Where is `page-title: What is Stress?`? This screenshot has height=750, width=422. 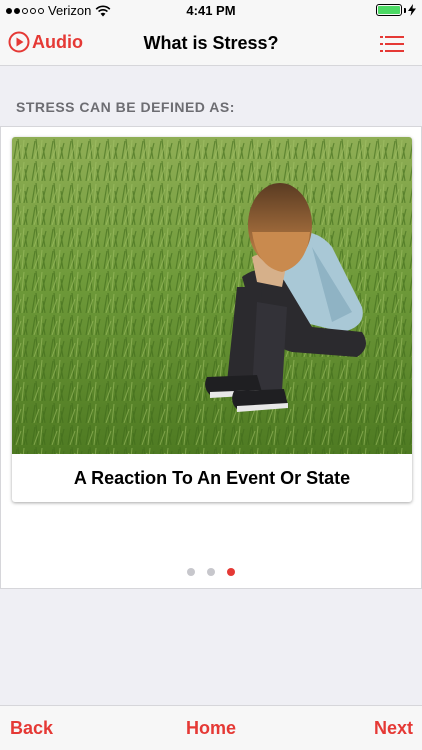
page-title: What is Stress? is located at coordinates (211, 43).